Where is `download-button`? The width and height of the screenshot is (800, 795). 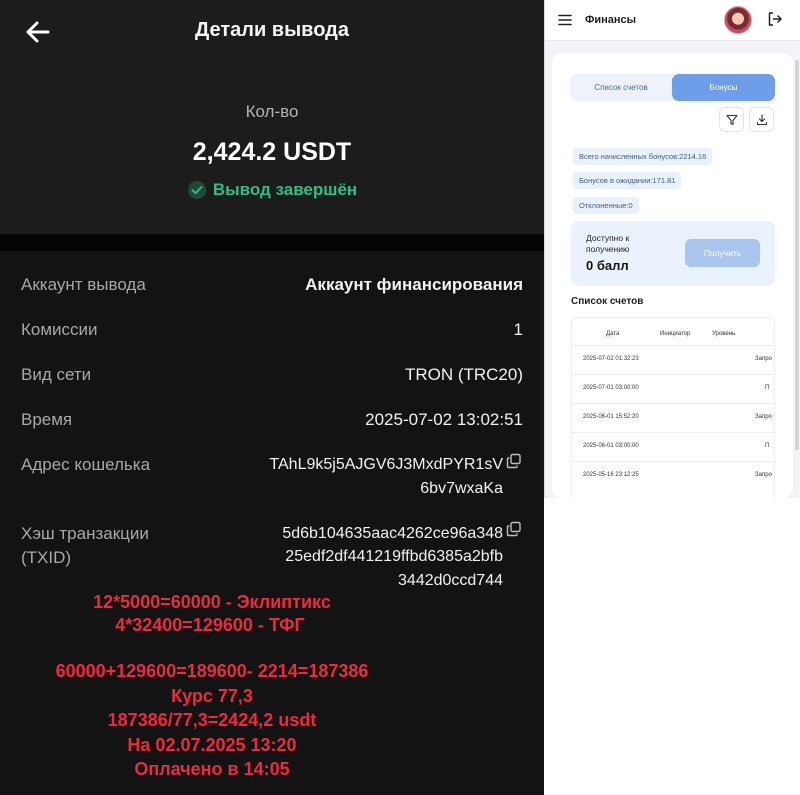 download-button is located at coordinates (761, 119).